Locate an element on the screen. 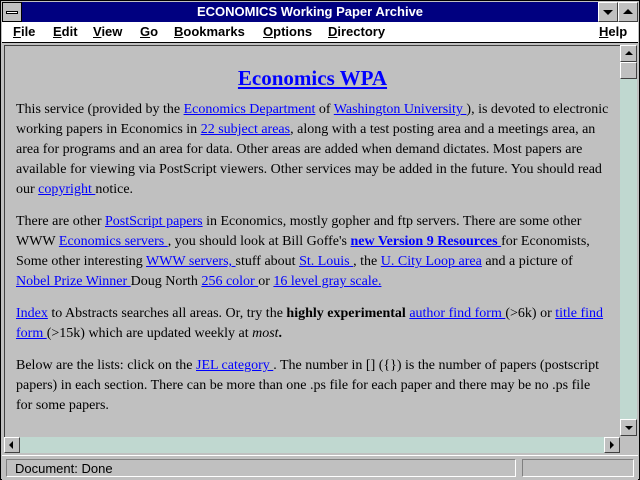 The height and width of the screenshot is (480, 640). status-bar: Document: Done is located at coordinates (320, 467).